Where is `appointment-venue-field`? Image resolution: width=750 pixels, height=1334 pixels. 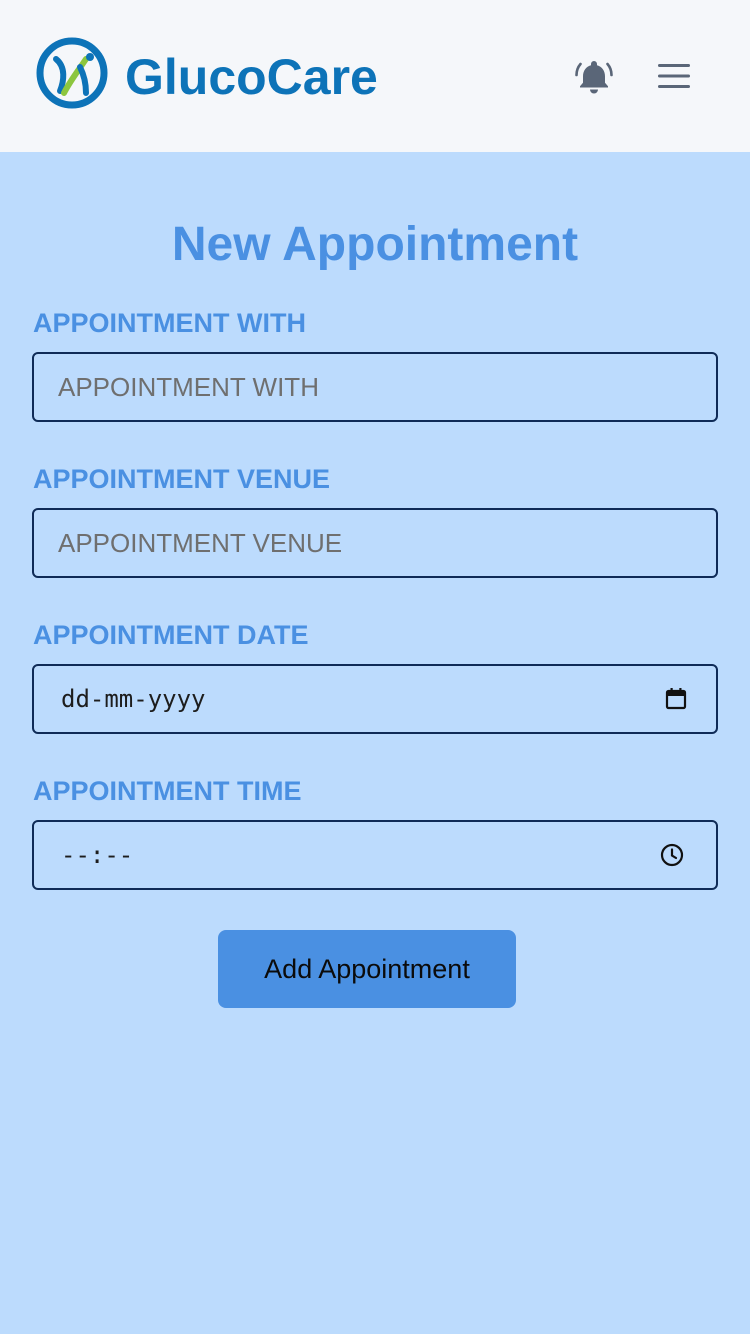 appointment-venue-field is located at coordinates (375, 543).